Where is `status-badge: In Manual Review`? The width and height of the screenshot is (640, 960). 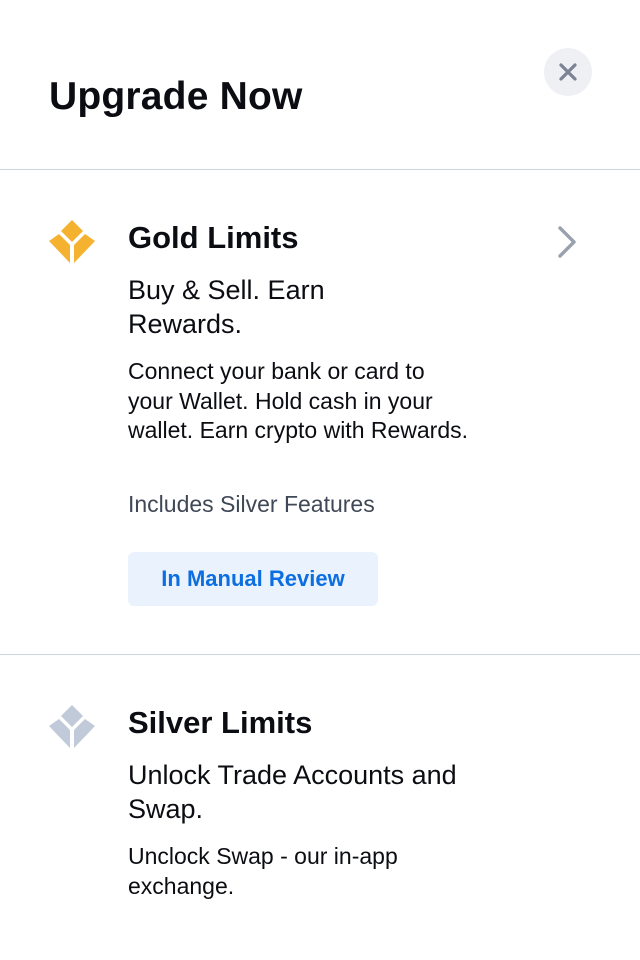 status-badge: In Manual Review is located at coordinates (253, 579).